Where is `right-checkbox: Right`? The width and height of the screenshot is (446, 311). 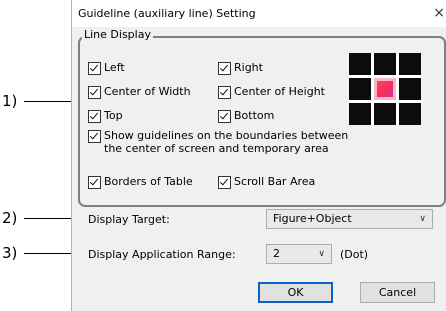 right-checkbox: Right is located at coordinates (240, 68).